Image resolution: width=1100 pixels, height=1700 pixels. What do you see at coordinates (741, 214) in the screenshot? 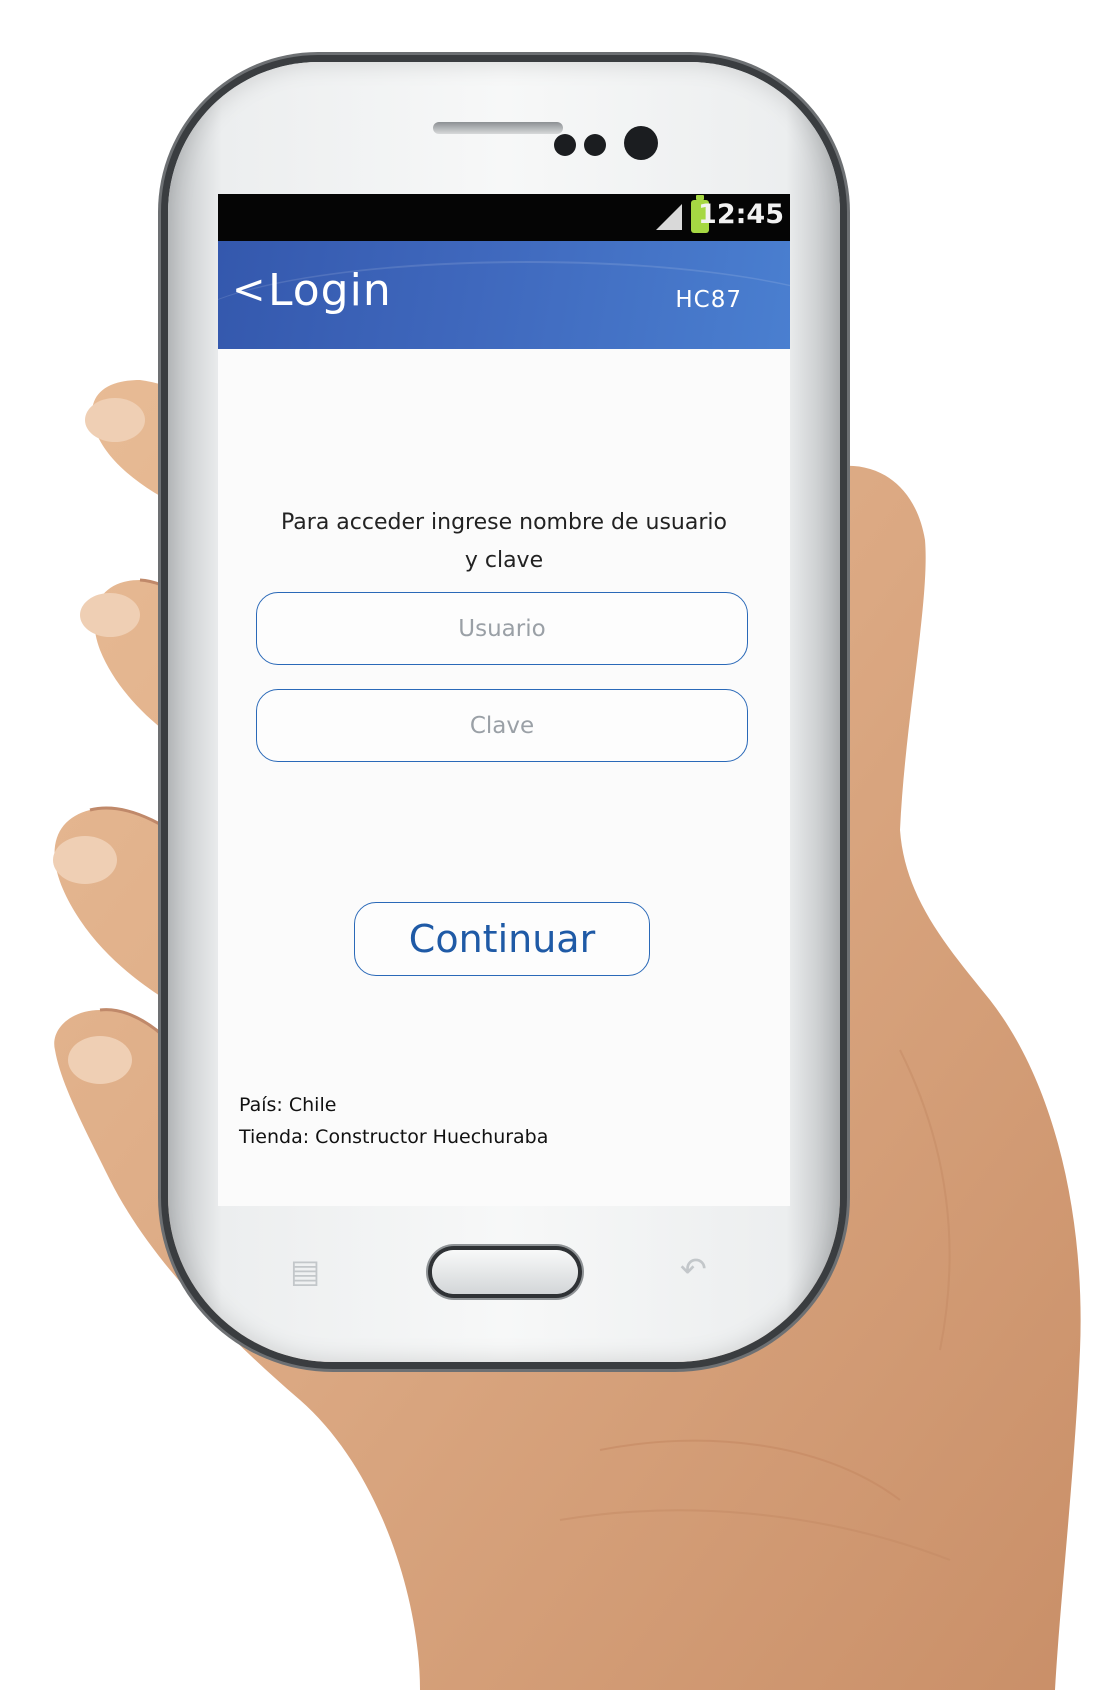
I see `status-time: 12:45` at bounding box center [741, 214].